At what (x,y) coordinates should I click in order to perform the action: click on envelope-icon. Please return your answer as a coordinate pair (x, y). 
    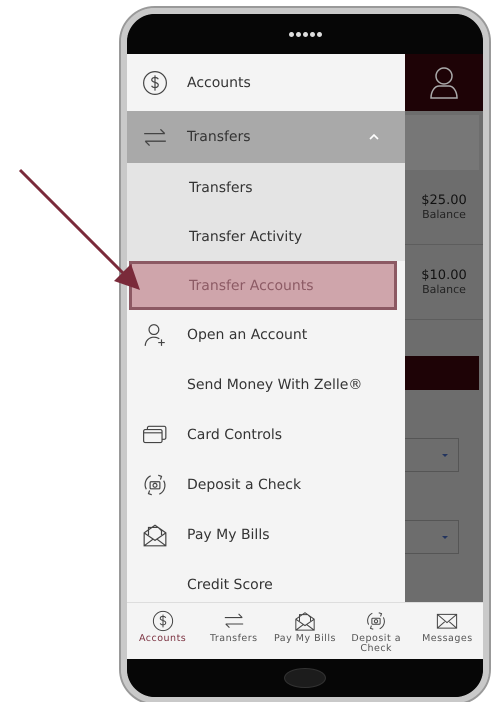
    Looking at the image, I should click on (447, 621).